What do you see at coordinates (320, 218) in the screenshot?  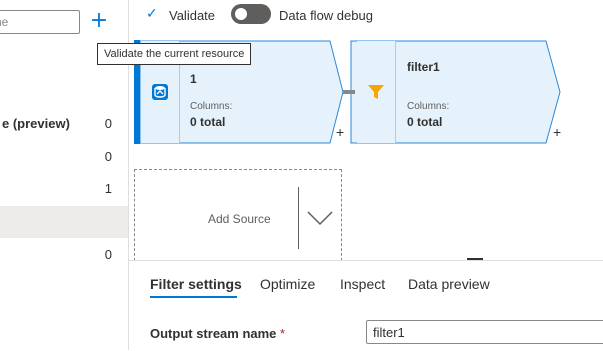 I see `chevron-down-icon` at bounding box center [320, 218].